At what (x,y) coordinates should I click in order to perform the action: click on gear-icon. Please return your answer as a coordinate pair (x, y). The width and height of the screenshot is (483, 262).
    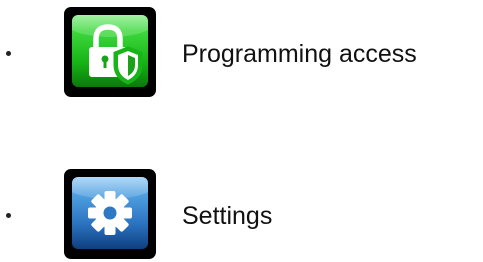
    Looking at the image, I should click on (110, 213).